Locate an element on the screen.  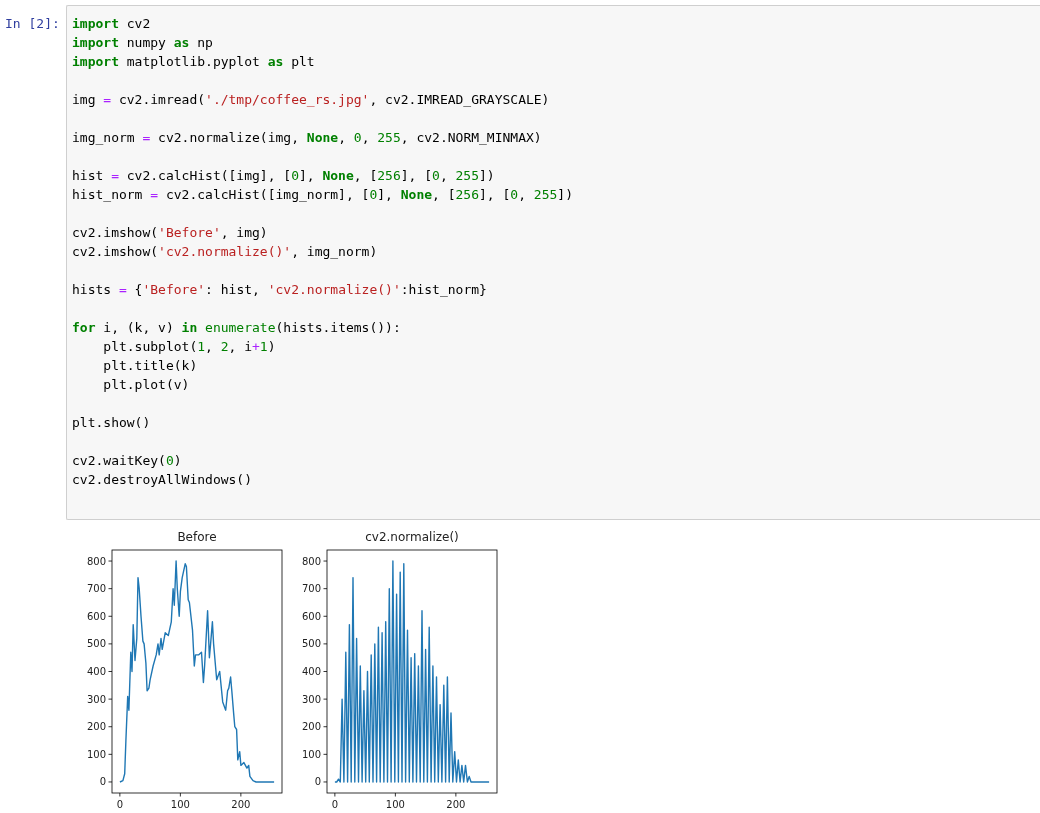
code-line: img_norm = cv2.normalize(img, None, 0, 255, cv2.NORM_MINMAX) is located at coordinates (307, 137).